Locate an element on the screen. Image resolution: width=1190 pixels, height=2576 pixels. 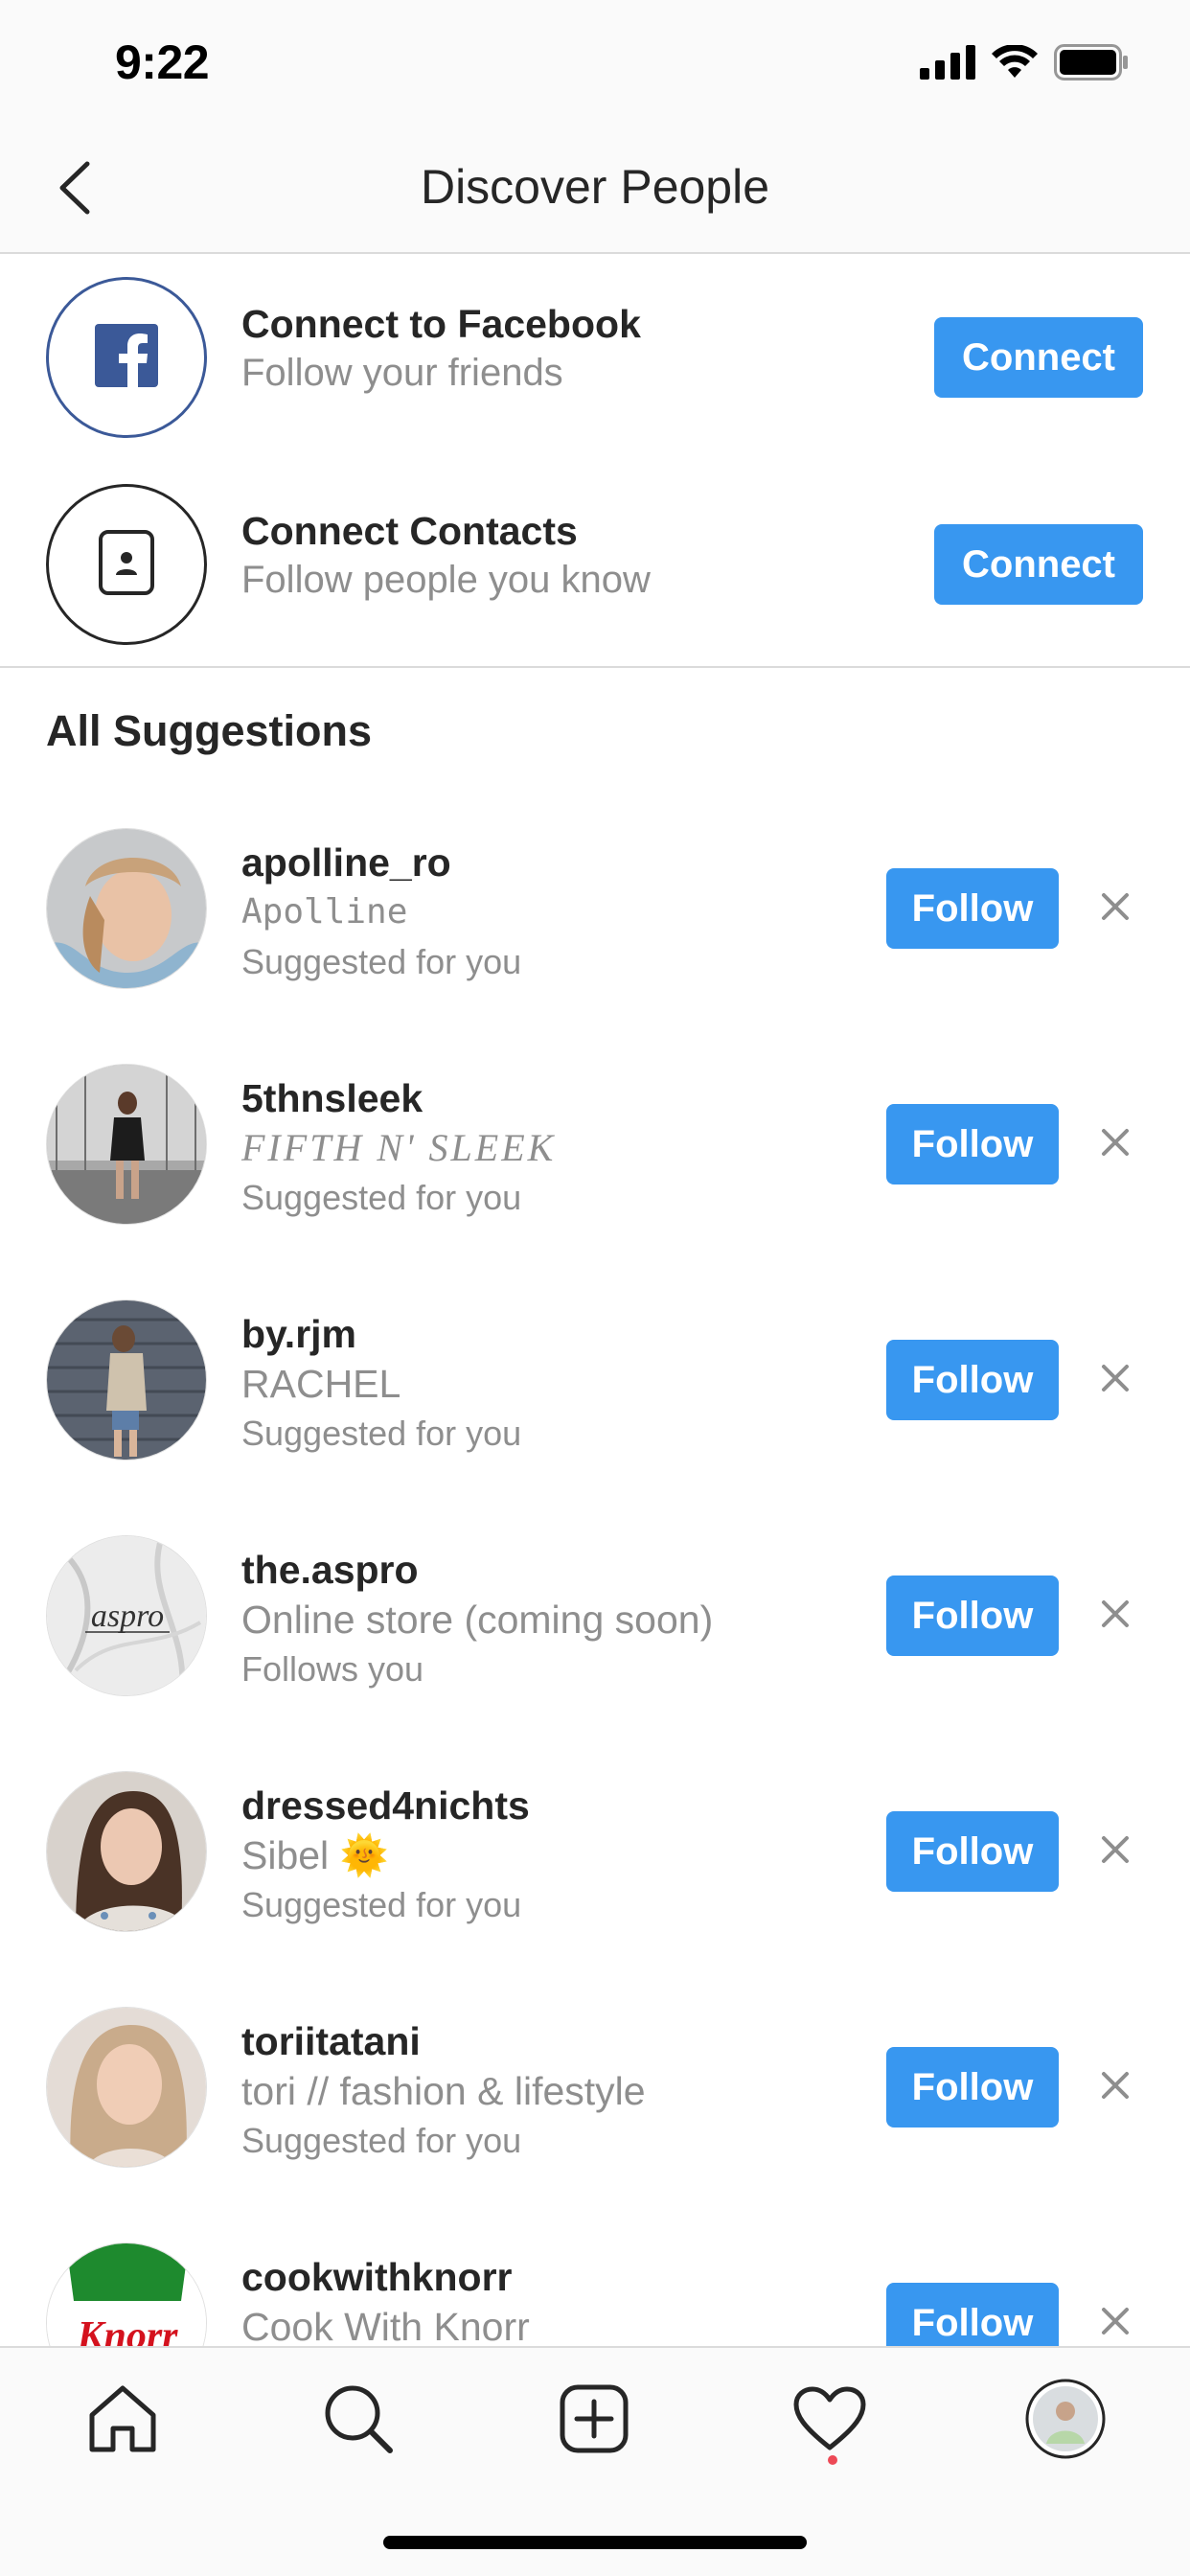
suggestion-full-name: Apolline is located at coordinates (325, 912).